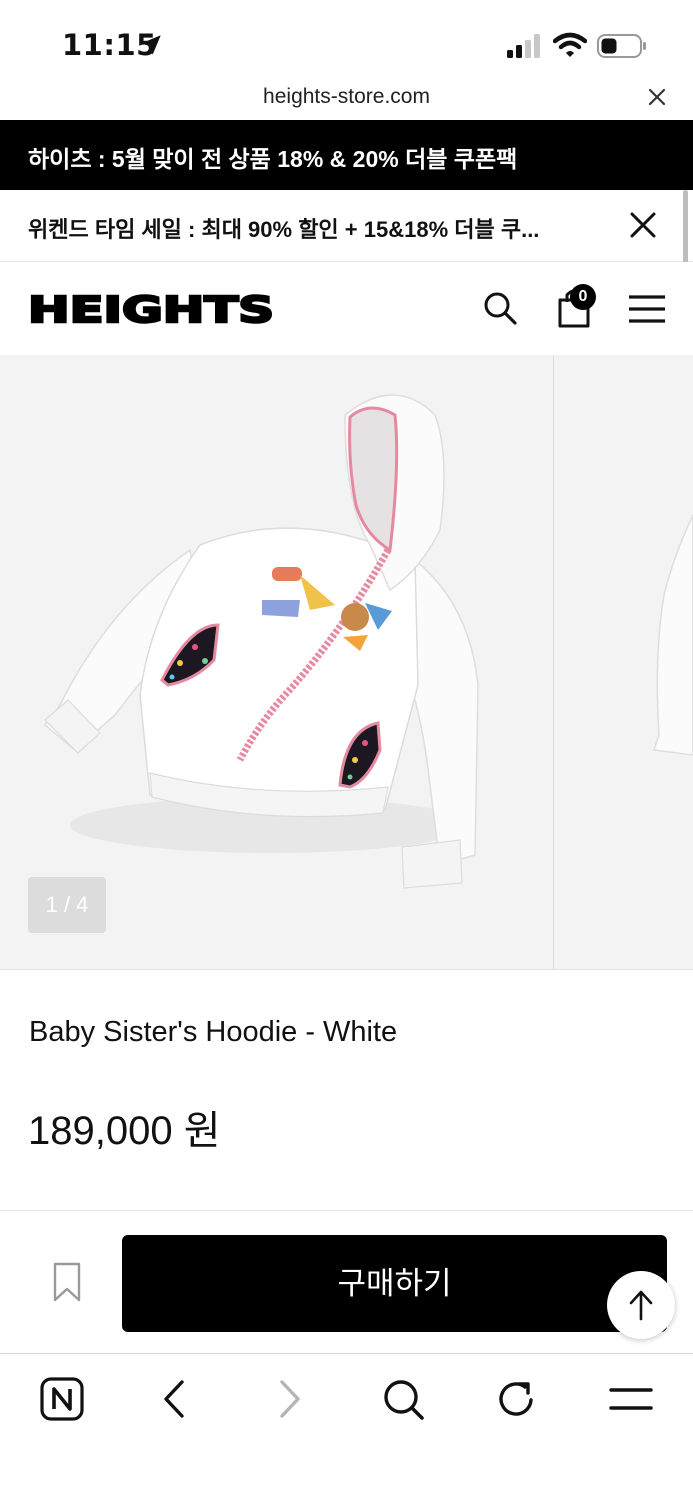  Describe the element at coordinates (273, 159) in the screenshot. I see `promo-banner-primary-text: 하이츠 : 5월 맞이 전 상품 18% & 20% 더블 쿠폰팩` at that location.